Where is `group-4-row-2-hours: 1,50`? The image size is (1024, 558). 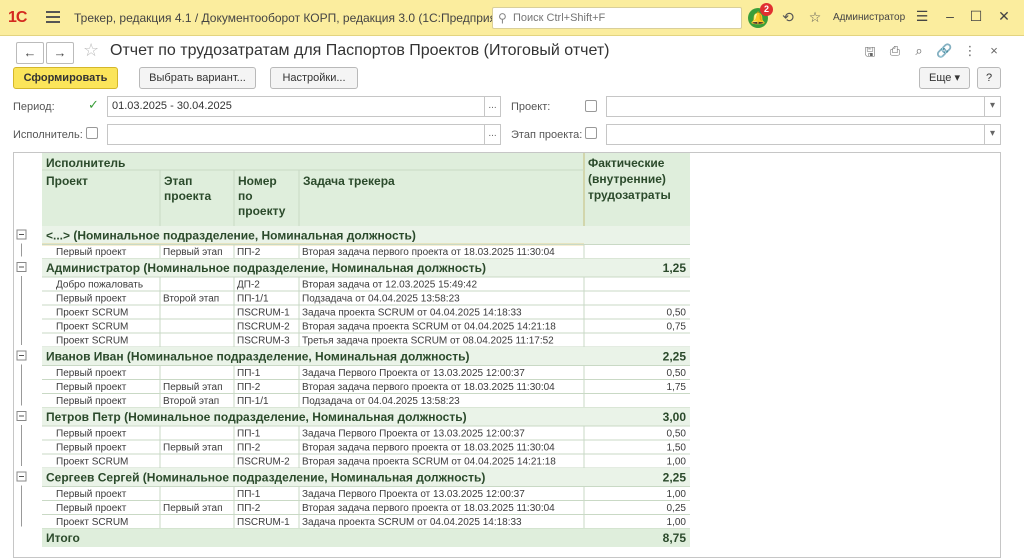
group-4-row-2-hours: 1,50 is located at coordinates (677, 448).